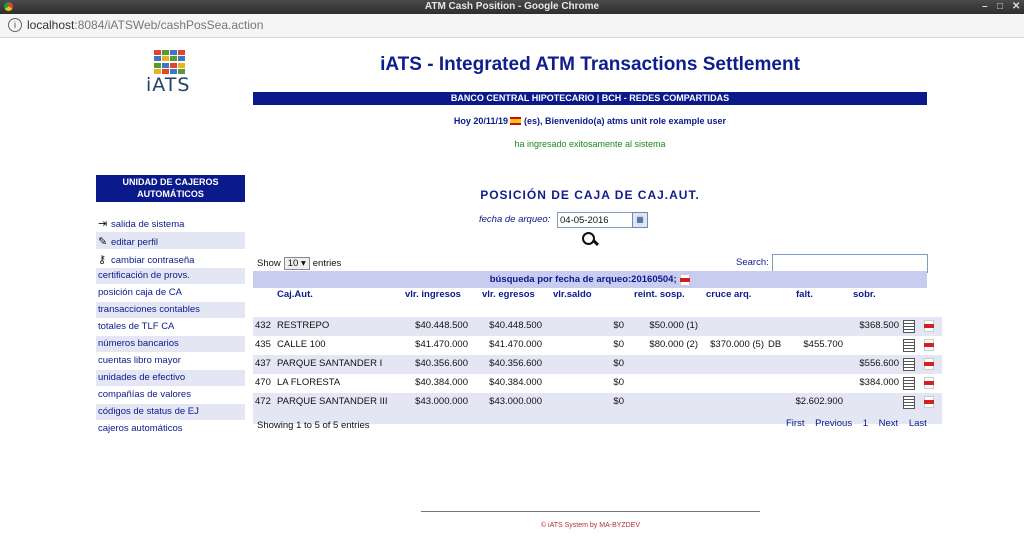 The image size is (1024, 555). Describe the element at coordinates (737, 344) in the screenshot. I see `cell-cruce: $370.000 (5)` at that location.